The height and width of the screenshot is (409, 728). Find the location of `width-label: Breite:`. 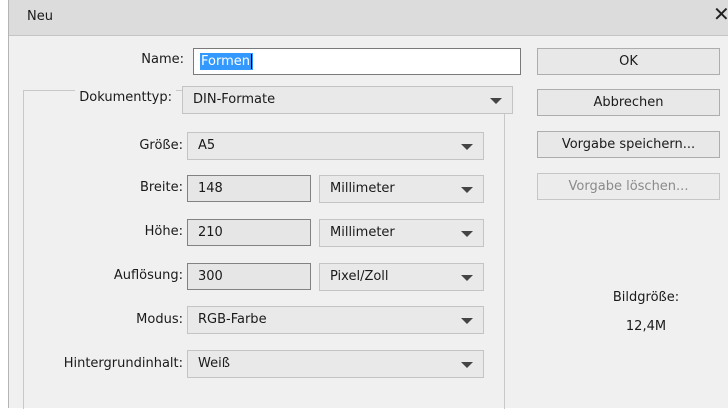

width-label: Breite: is located at coordinates (161, 187).